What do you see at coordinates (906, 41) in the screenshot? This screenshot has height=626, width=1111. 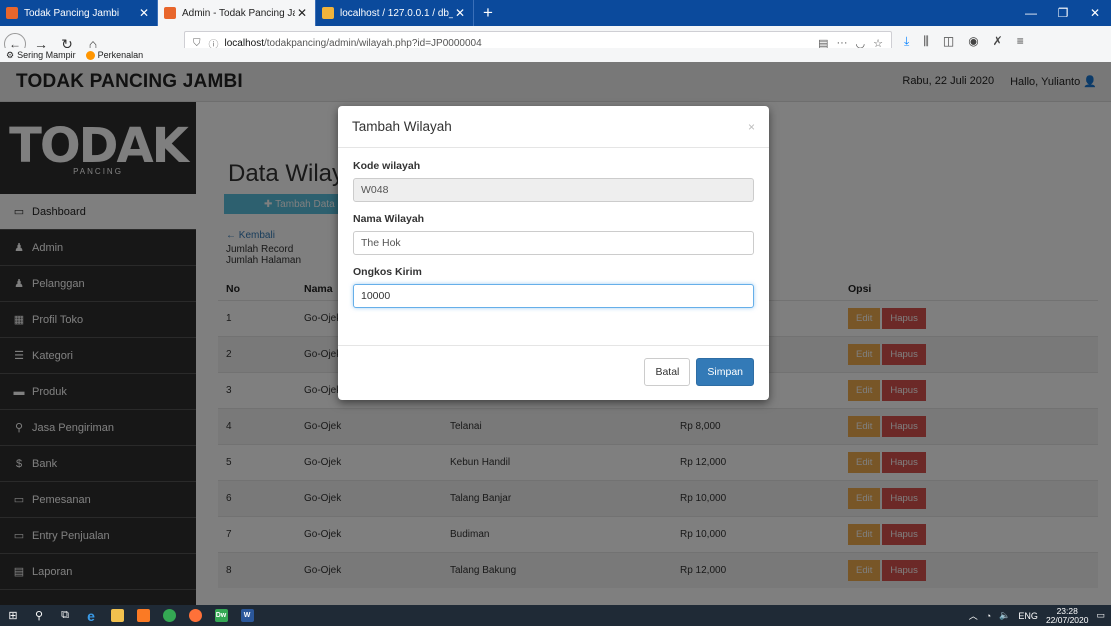 I see `download-icon: ⤓` at bounding box center [906, 41].